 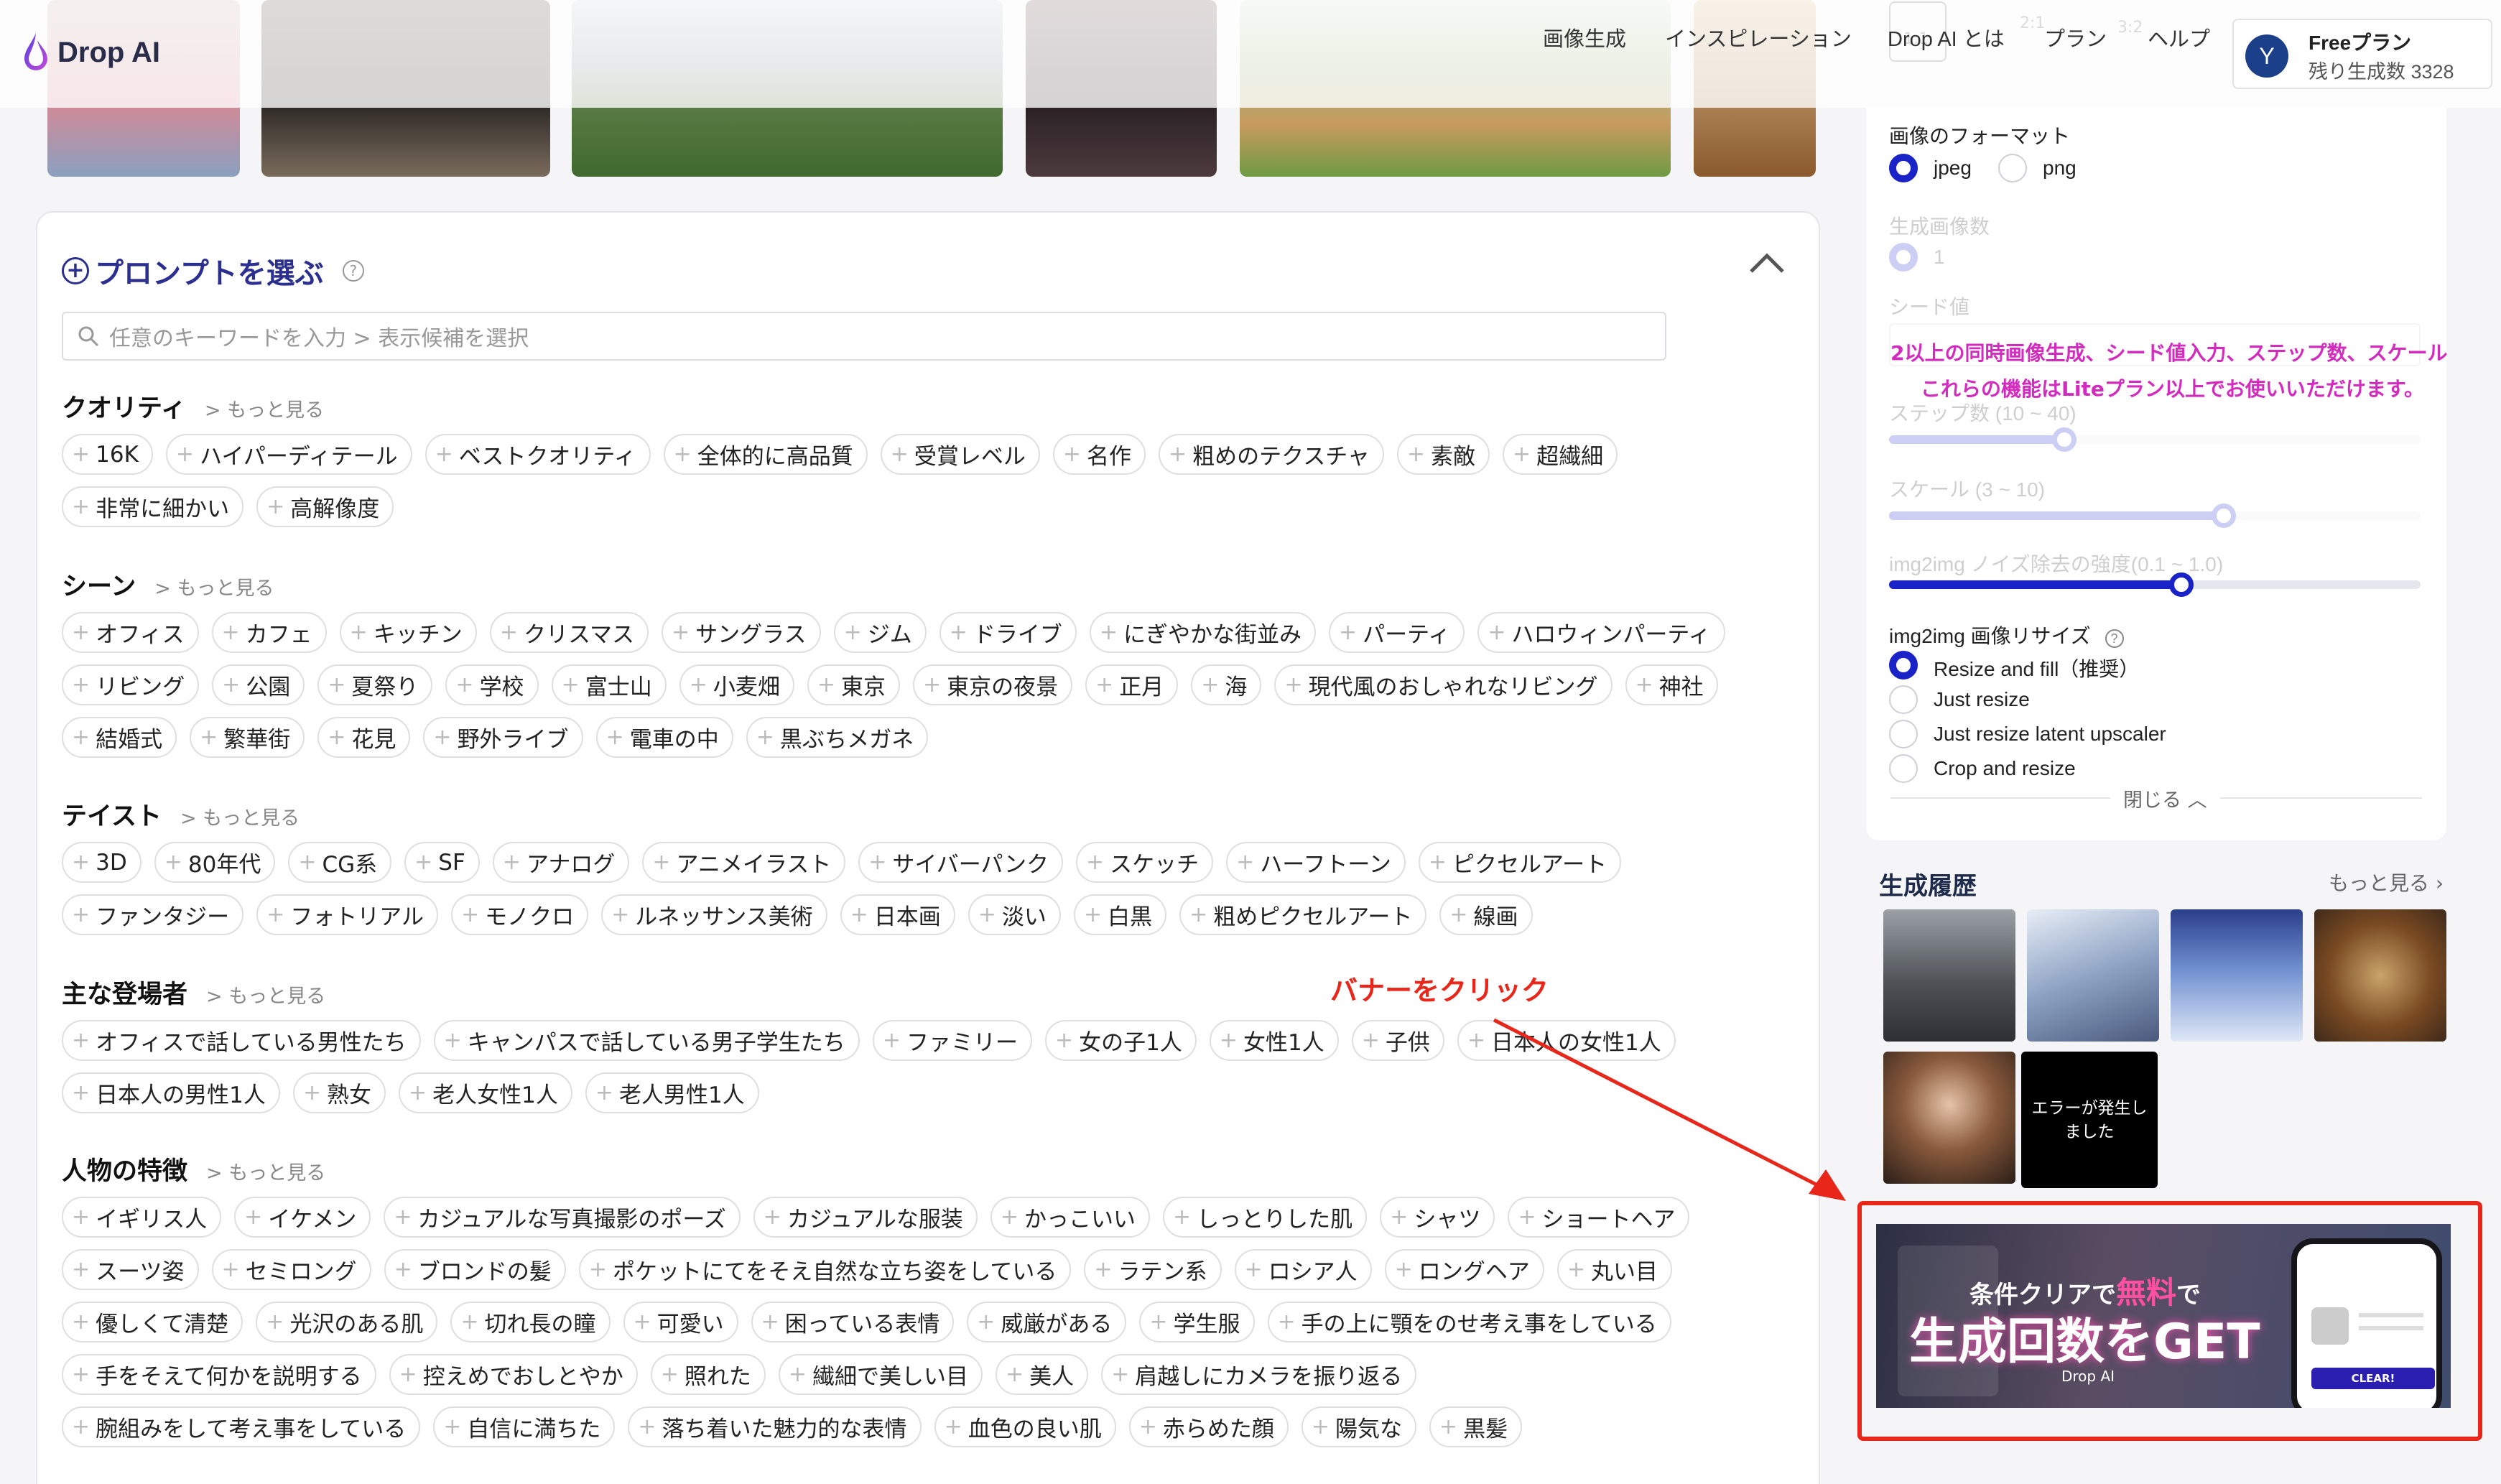 What do you see at coordinates (1758, 37) in the screenshot?
I see `nav-inspiration: インスピレーション` at bounding box center [1758, 37].